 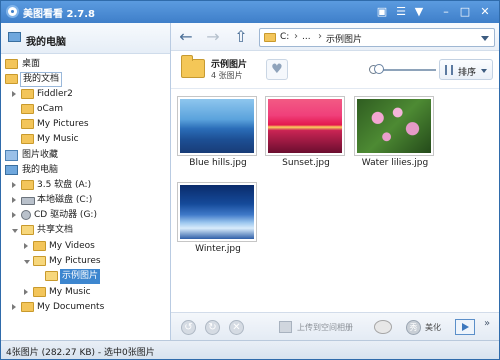 I want to click on rotate-left-icon: ↺, so click(x=188, y=327).